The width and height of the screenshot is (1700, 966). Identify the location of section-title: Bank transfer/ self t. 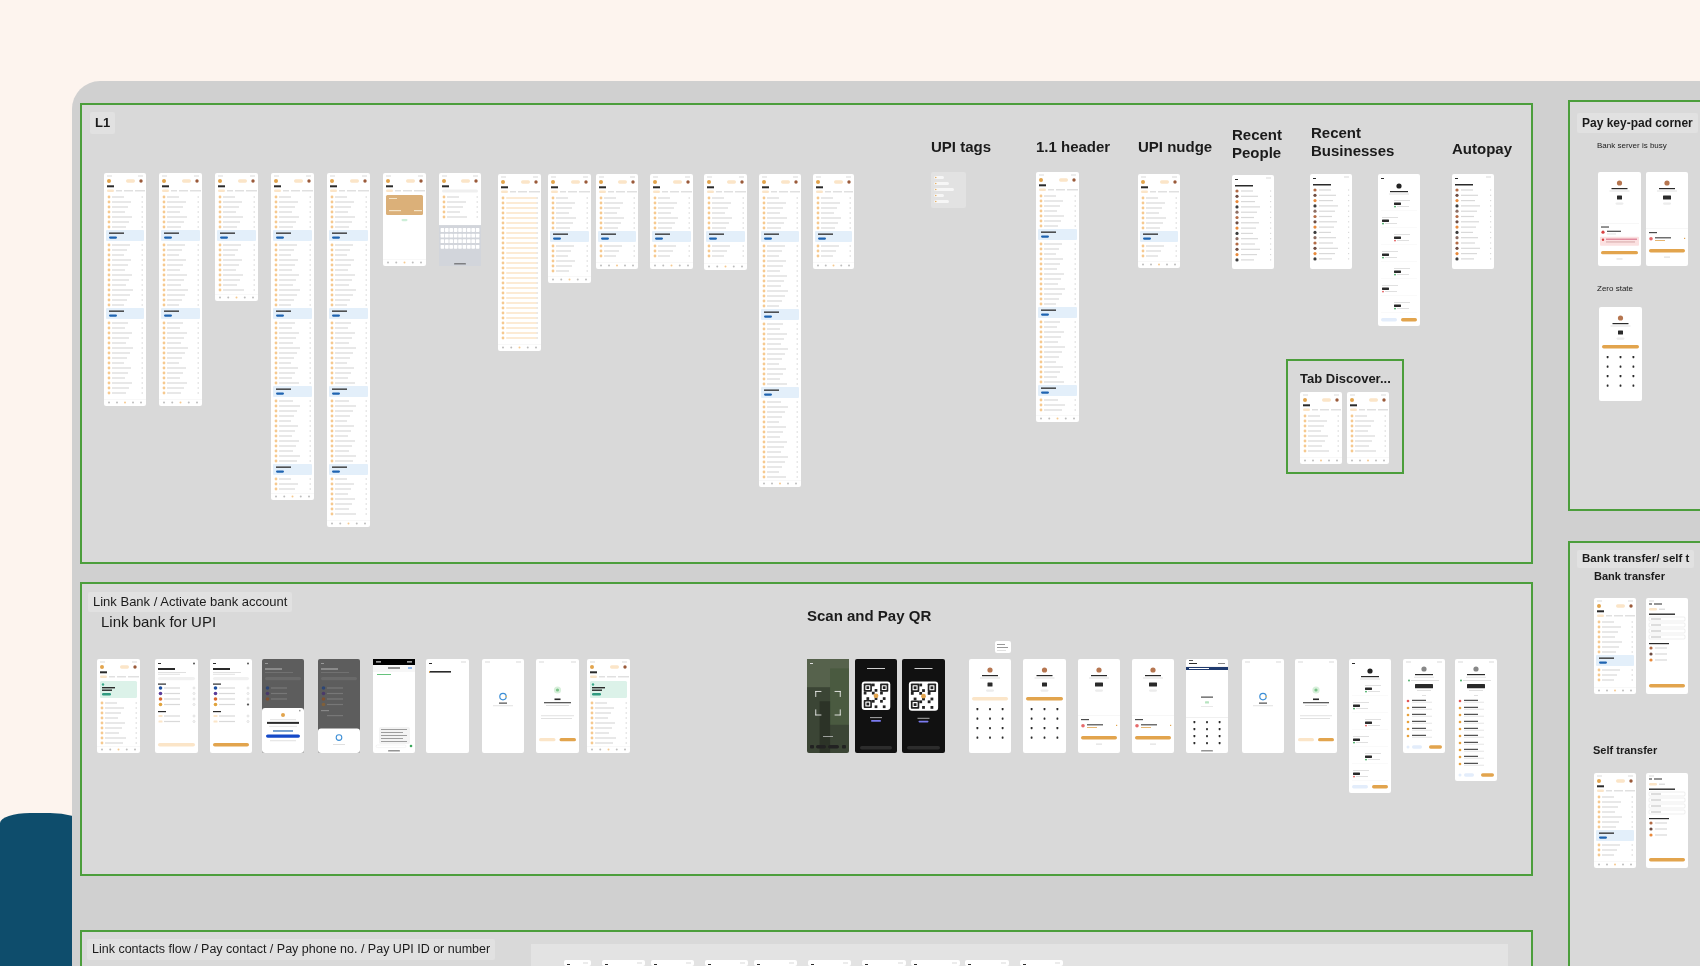
(1636, 559).